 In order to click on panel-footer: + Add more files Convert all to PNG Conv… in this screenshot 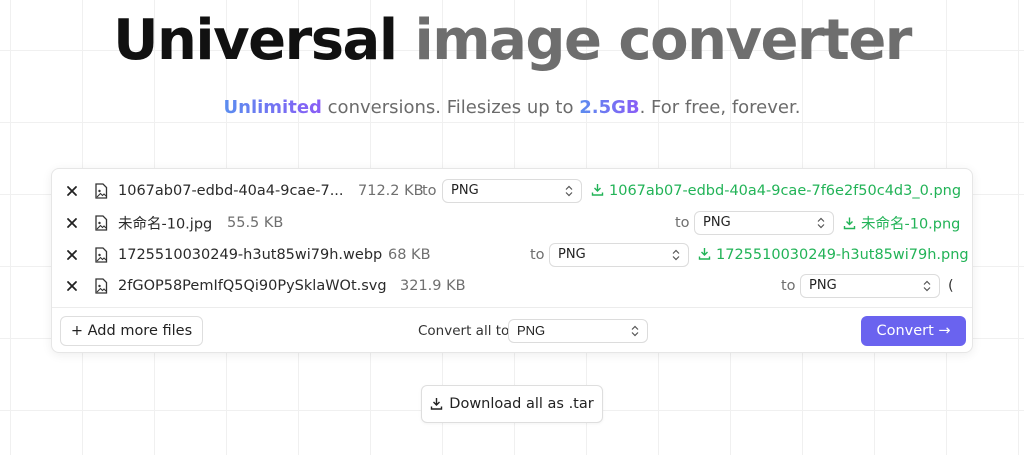, I will do `click(512, 330)`.